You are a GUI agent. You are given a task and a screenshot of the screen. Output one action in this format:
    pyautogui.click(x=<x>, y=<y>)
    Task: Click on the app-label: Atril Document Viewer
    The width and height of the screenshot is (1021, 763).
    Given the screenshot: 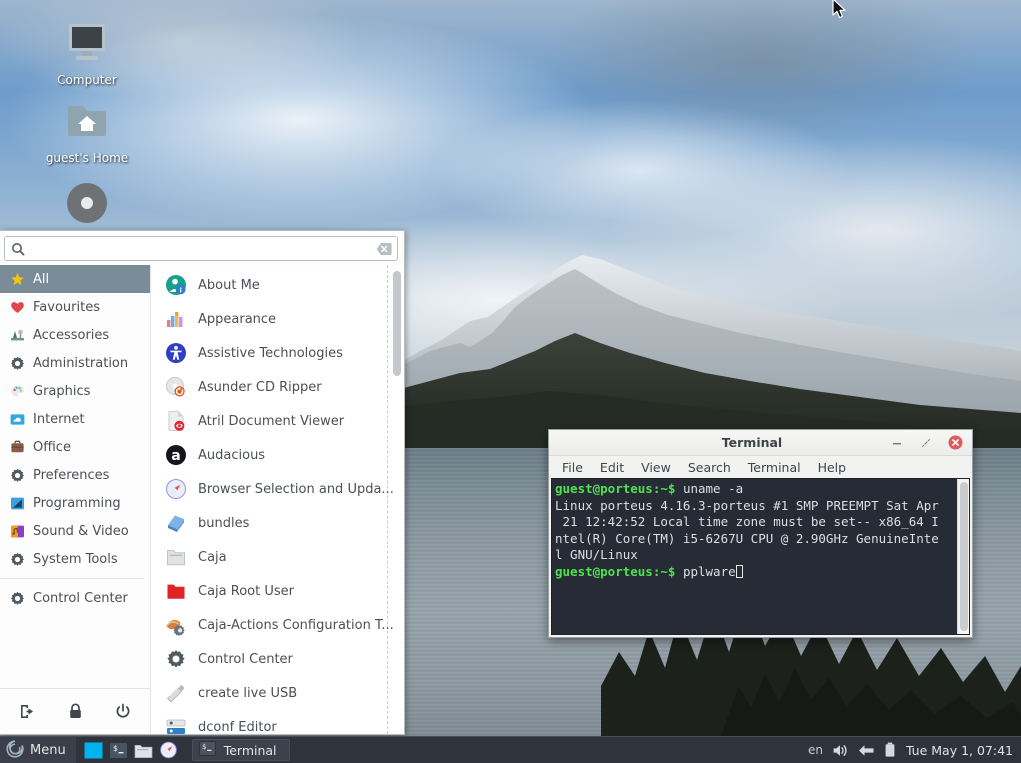 What is the action you would take?
    pyautogui.click(x=271, y=421)
    